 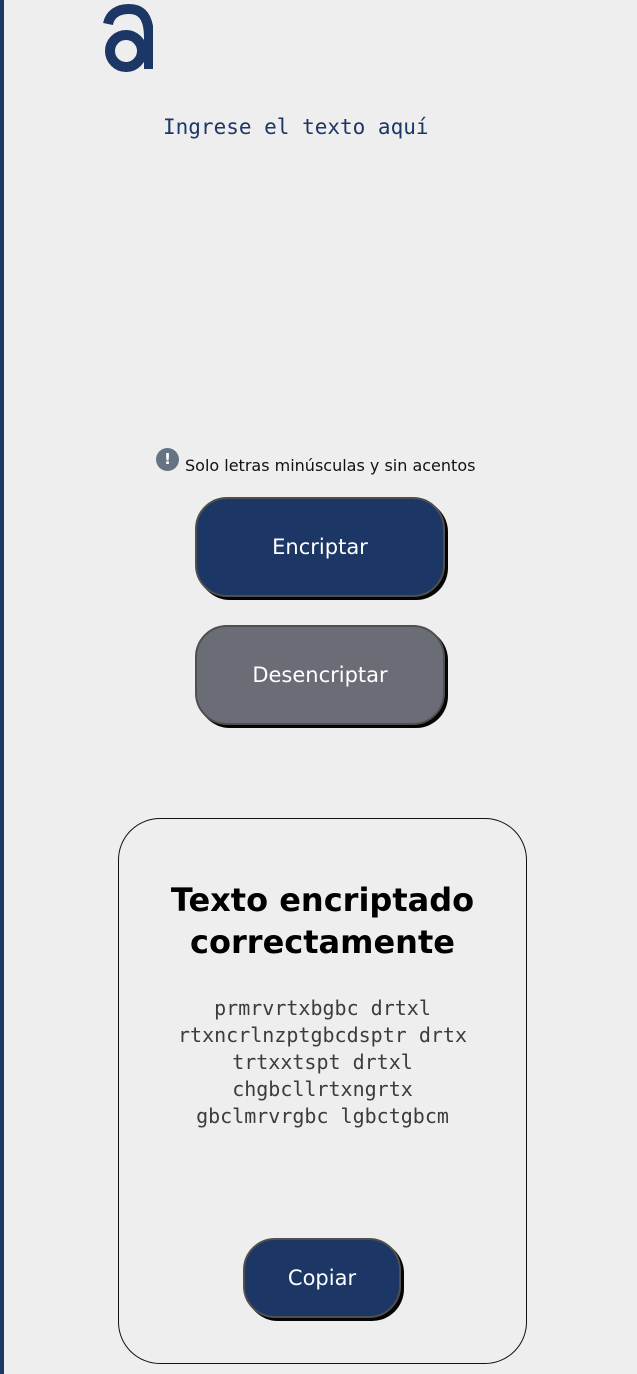 I want to click on hint-text: Solo letras minúsculas y sin acentos, so click(x=330, y=465).